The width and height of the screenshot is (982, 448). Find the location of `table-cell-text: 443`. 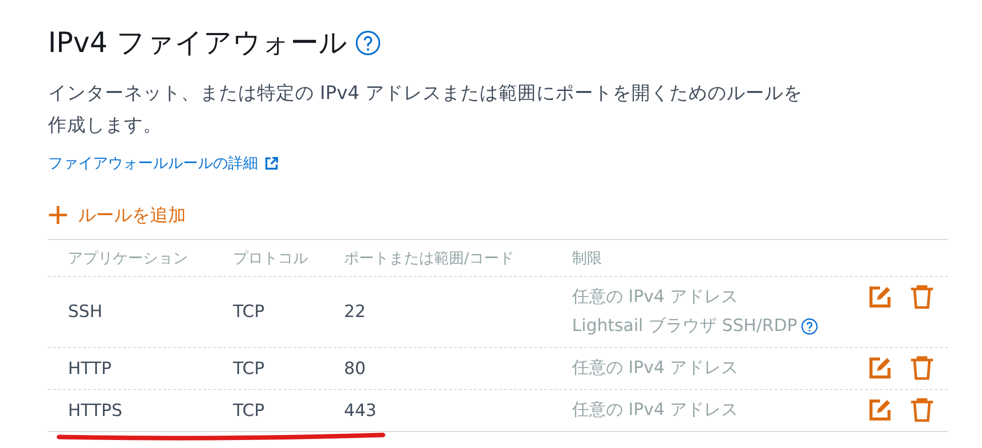

table-cell-text: 443 is located at coordinates (361, 410).